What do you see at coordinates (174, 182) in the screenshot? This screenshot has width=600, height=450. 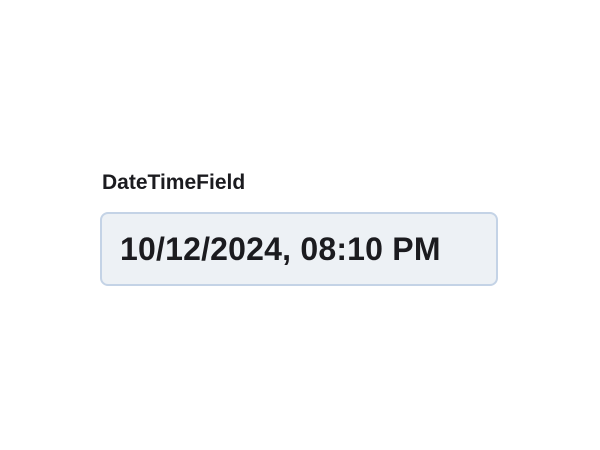 I see `datetime-field-label: DateTimeField` at bounding box center [174, 182].